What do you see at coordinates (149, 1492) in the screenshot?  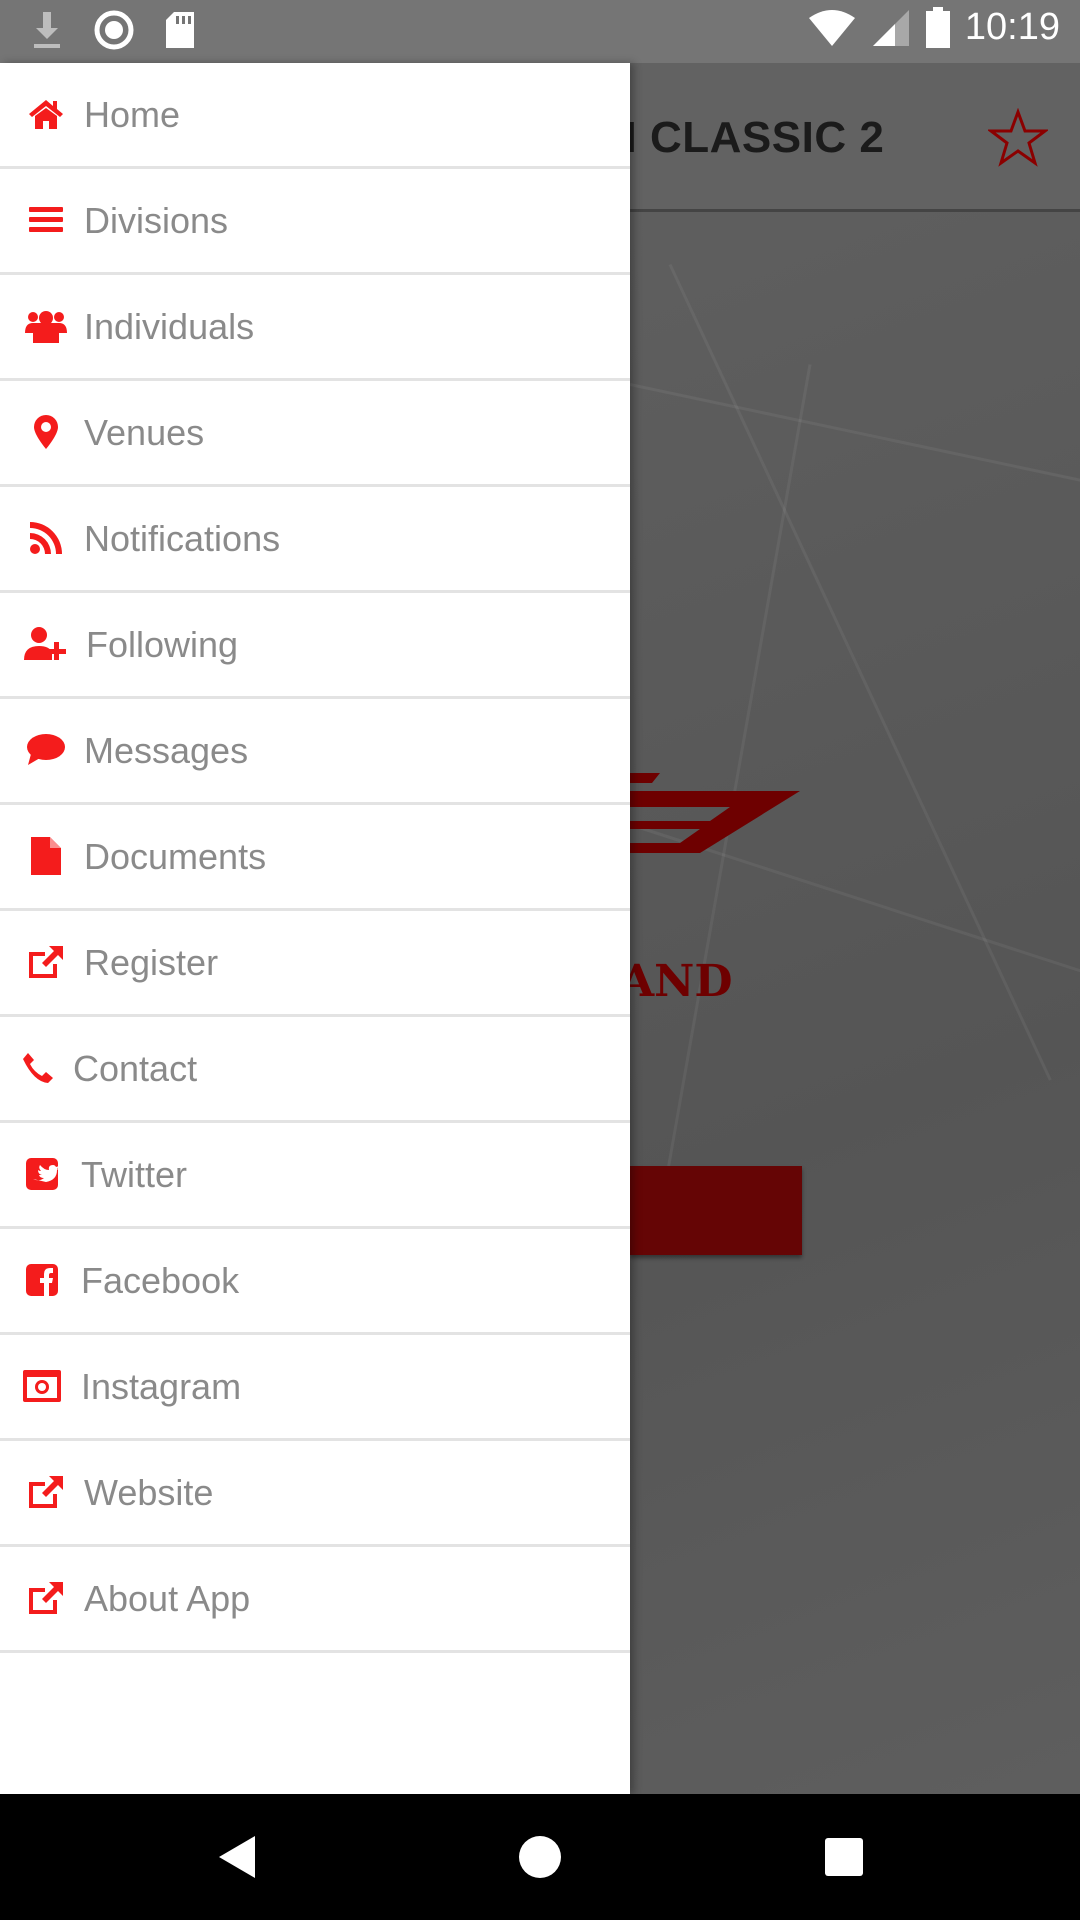 I see `drawer-item-label: Website` at bounding box center [149, 1492].